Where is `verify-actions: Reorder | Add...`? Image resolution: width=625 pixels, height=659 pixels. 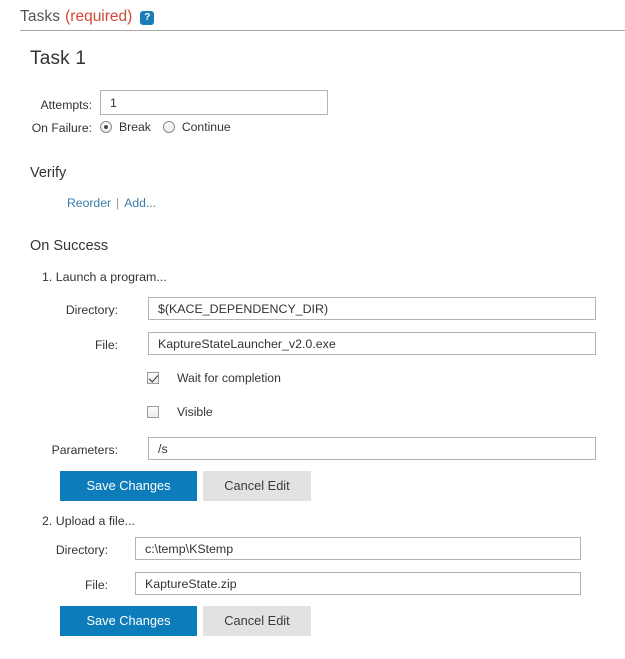 verify-actions: Reorder | Add... is located at coordinates (111, 203).